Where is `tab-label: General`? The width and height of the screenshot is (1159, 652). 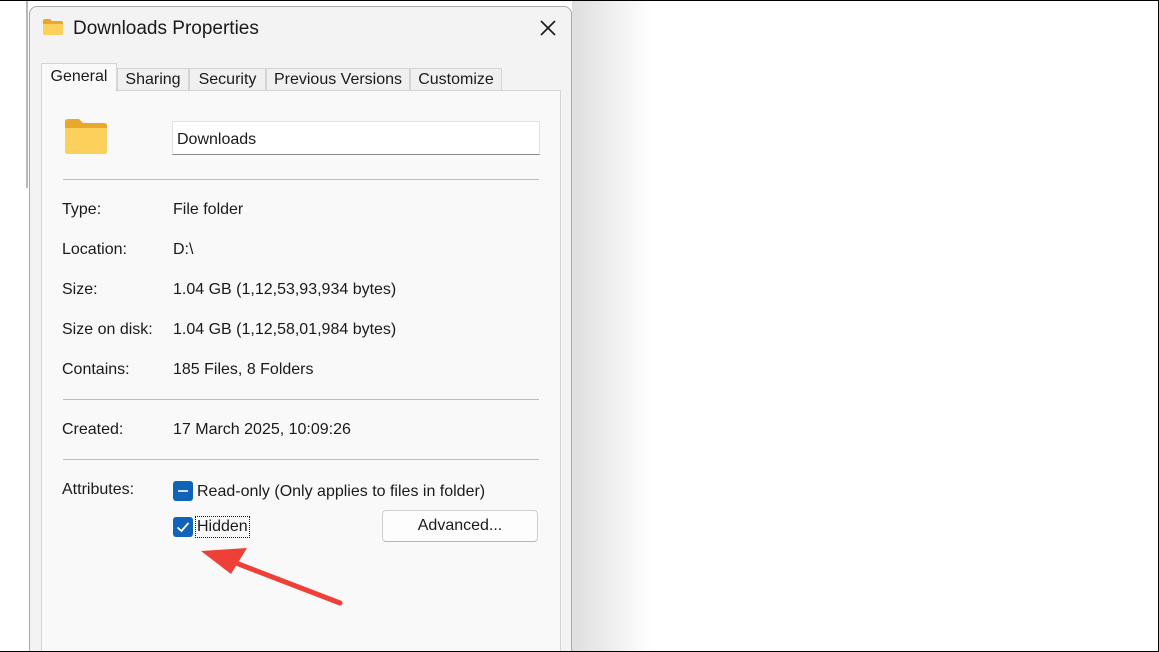
tab-label: General is located at coordinates (79, 76).